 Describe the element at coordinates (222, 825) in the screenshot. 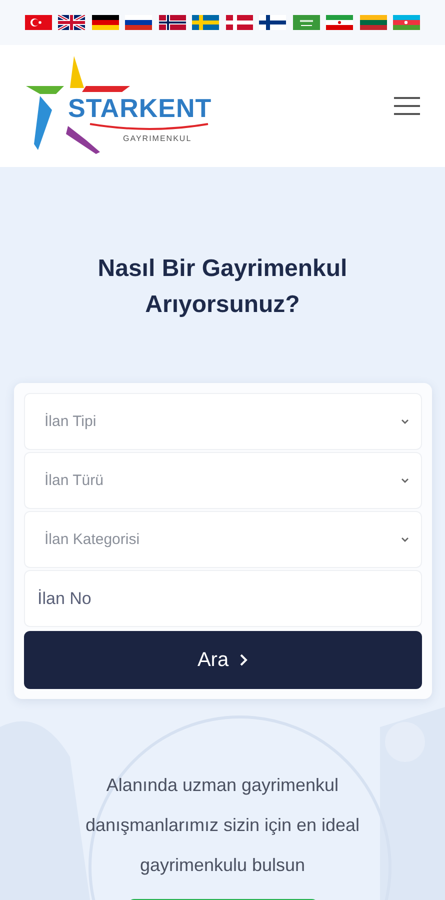

I see `intro-text: Alanında uzman gayrimenkul danışmanlarımız sizin için en ideal gayrimenkulu bulsun` at that location.